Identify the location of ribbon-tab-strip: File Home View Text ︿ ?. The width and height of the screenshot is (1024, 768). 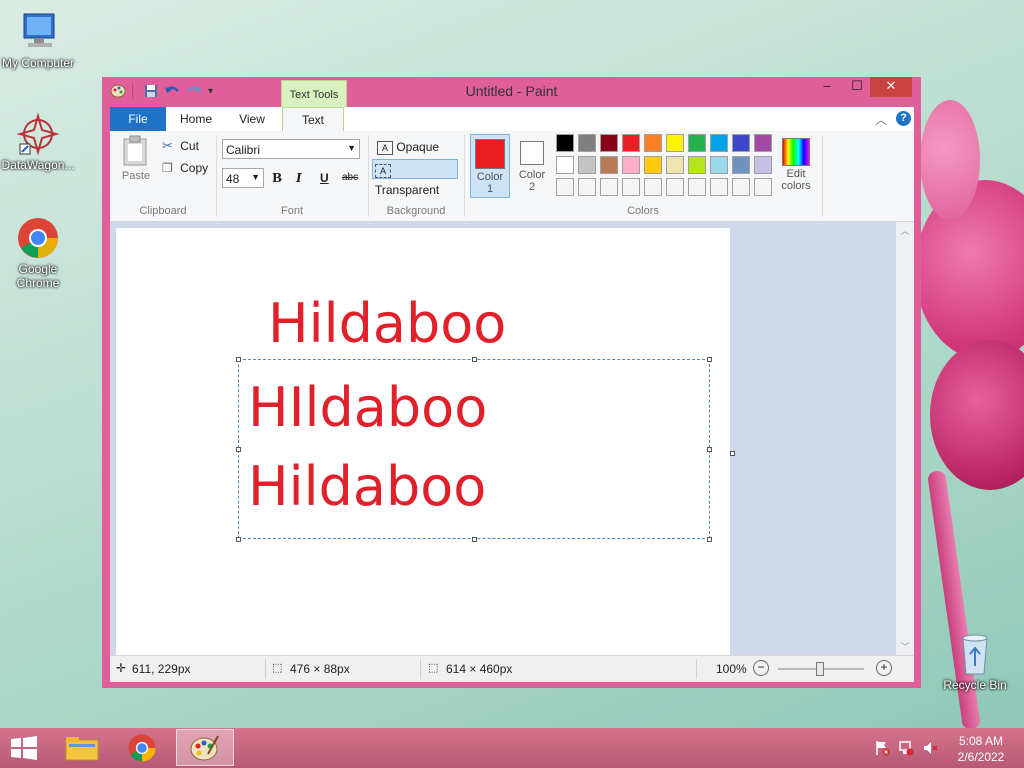
(512, 119).